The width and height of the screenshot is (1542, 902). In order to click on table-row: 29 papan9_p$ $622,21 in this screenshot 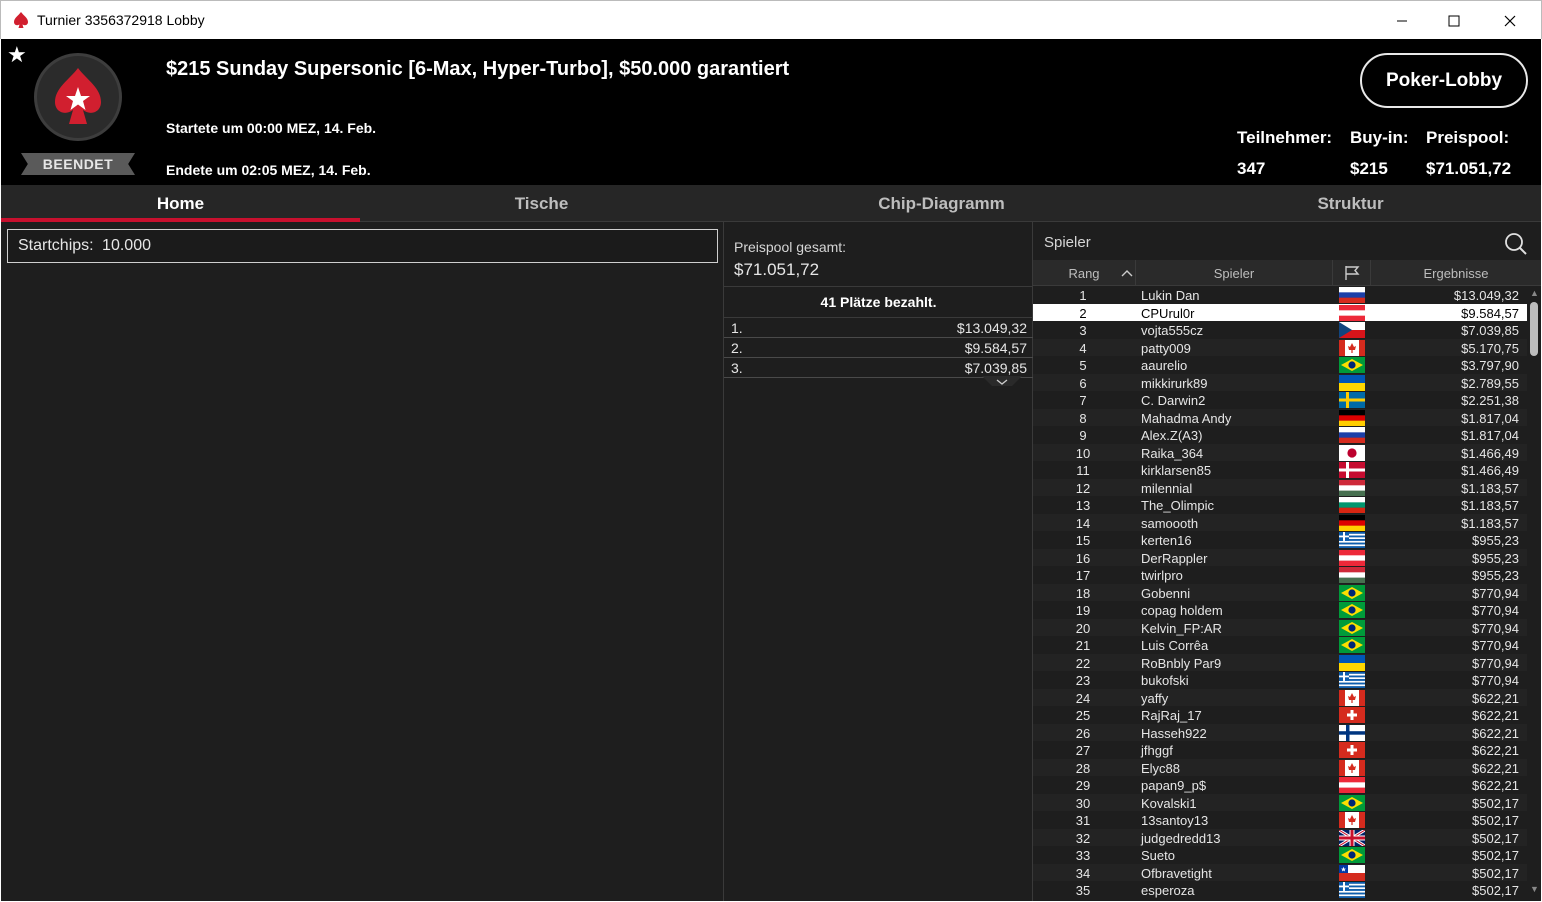, I will do `click(1280, 785)`.